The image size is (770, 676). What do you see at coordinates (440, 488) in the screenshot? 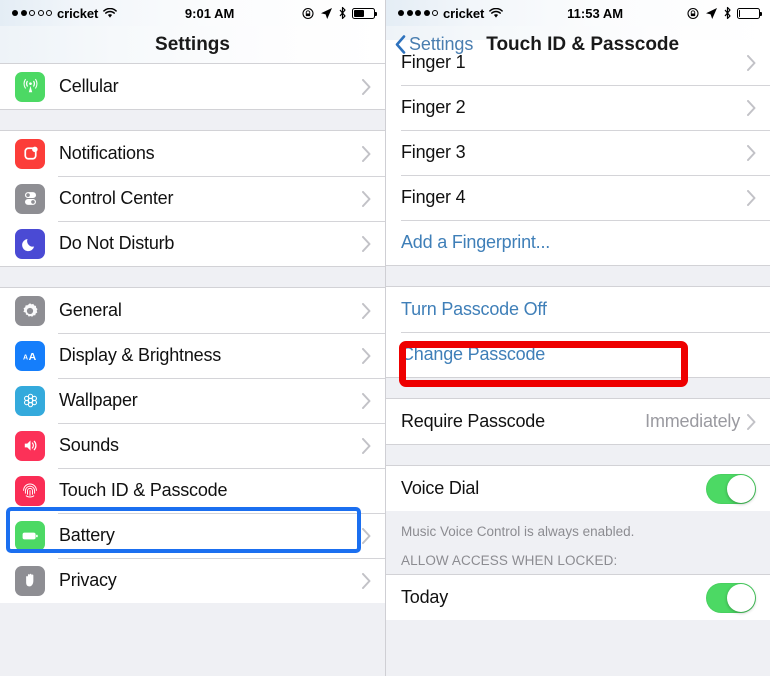
I see `voice-dial-label: Voice Dial` at bounding box center [440, 488].